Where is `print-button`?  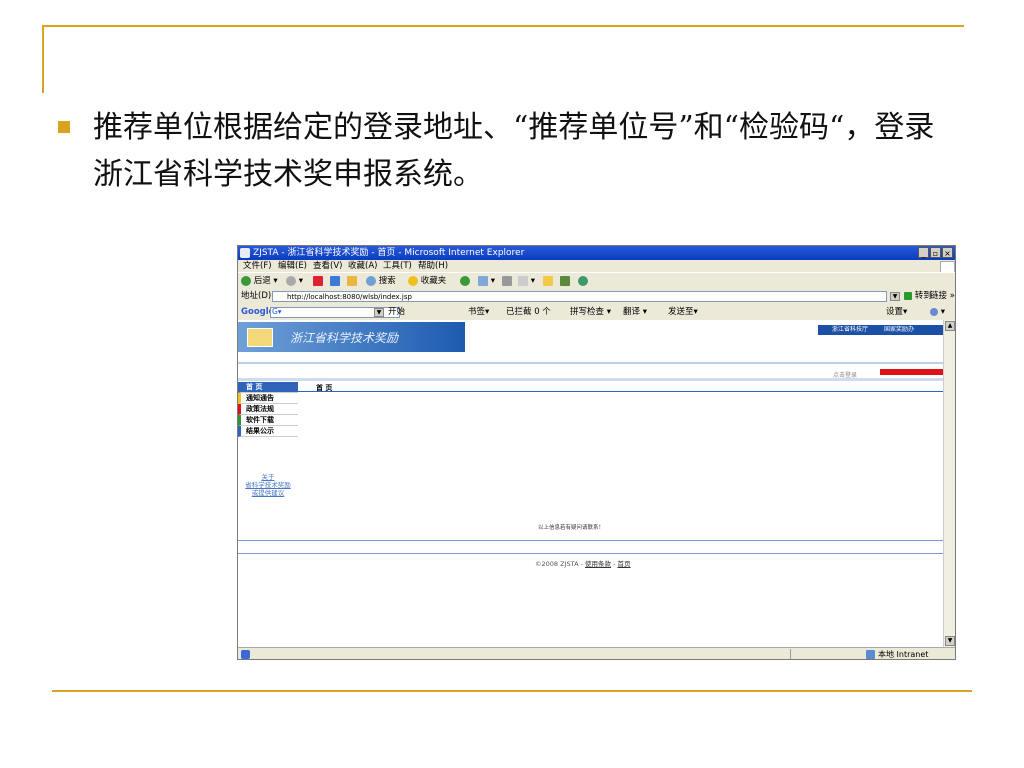
print-button is located at coordinates (507, 281).